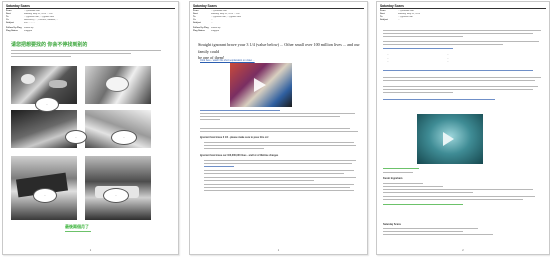  Describe the element at coordinates (78, 232) in the screenshot. I see `green-underline` at that location.